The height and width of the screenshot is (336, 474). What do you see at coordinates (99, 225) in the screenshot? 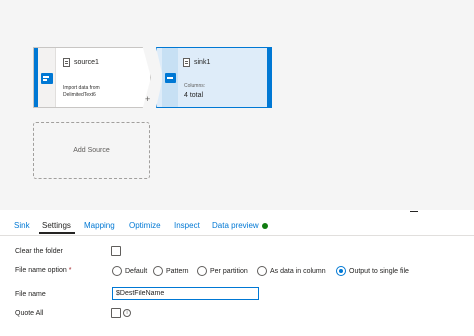
I see `tab-mapping: Mapping` at bounding box center [99, 225].